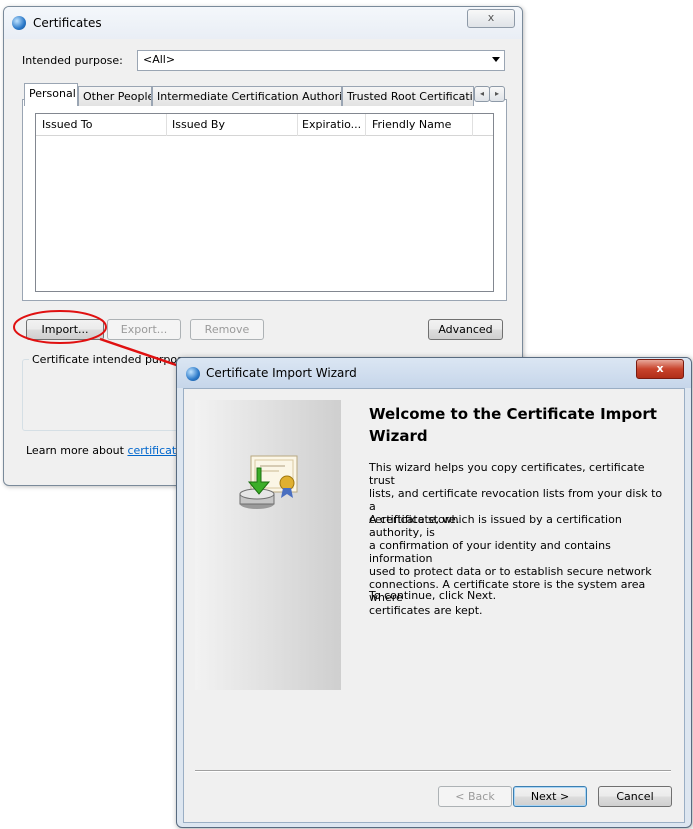 The width and height of the screenshot is (693, 829). What do you see at coordinates (268, 545) in the screenshot?
I see `wizard-side-panel` at bounding box center [268, 545].